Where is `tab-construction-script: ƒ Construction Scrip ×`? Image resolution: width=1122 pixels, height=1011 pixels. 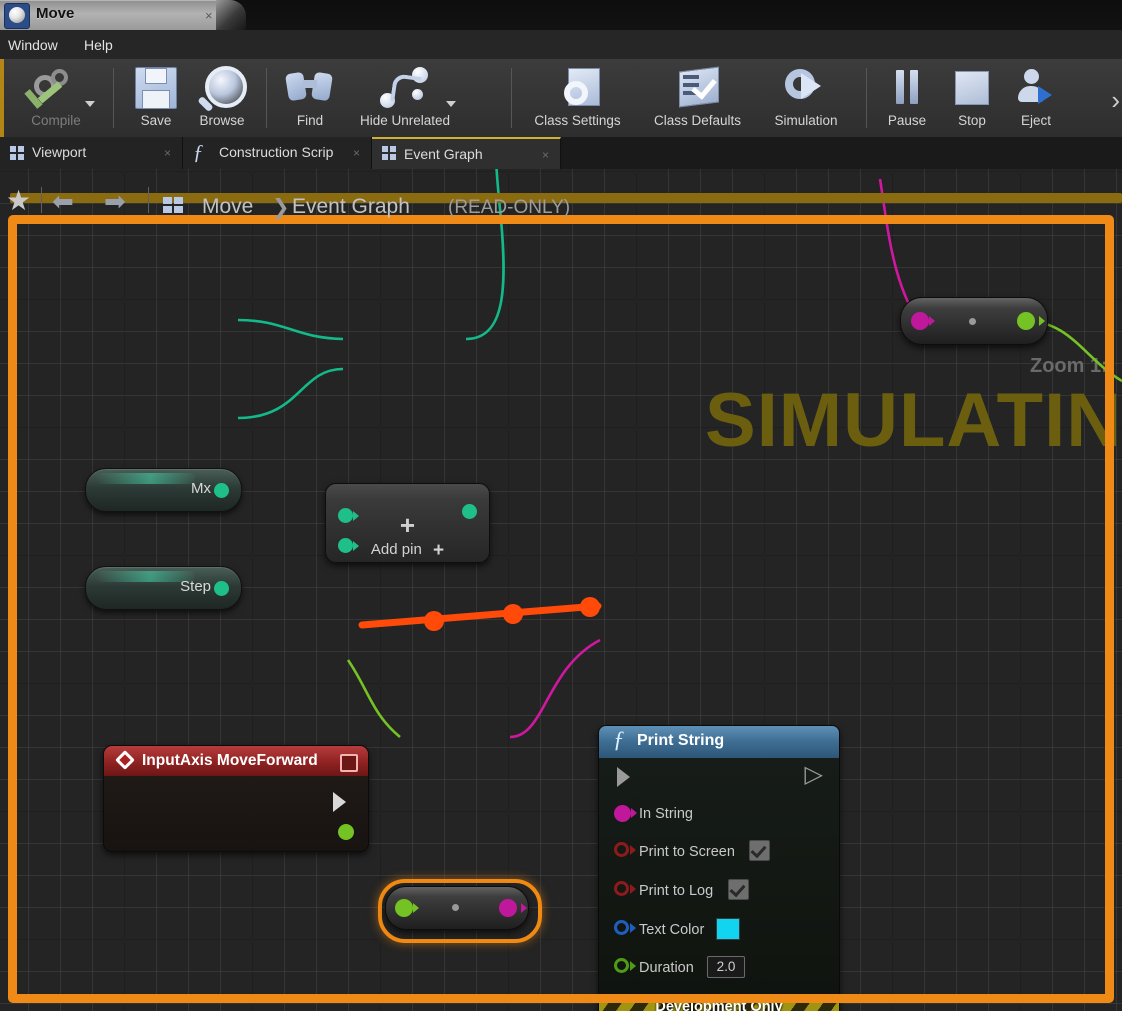
tab-construction-script: ƒ Construction Scrip × is located at coordinates (277, 153).